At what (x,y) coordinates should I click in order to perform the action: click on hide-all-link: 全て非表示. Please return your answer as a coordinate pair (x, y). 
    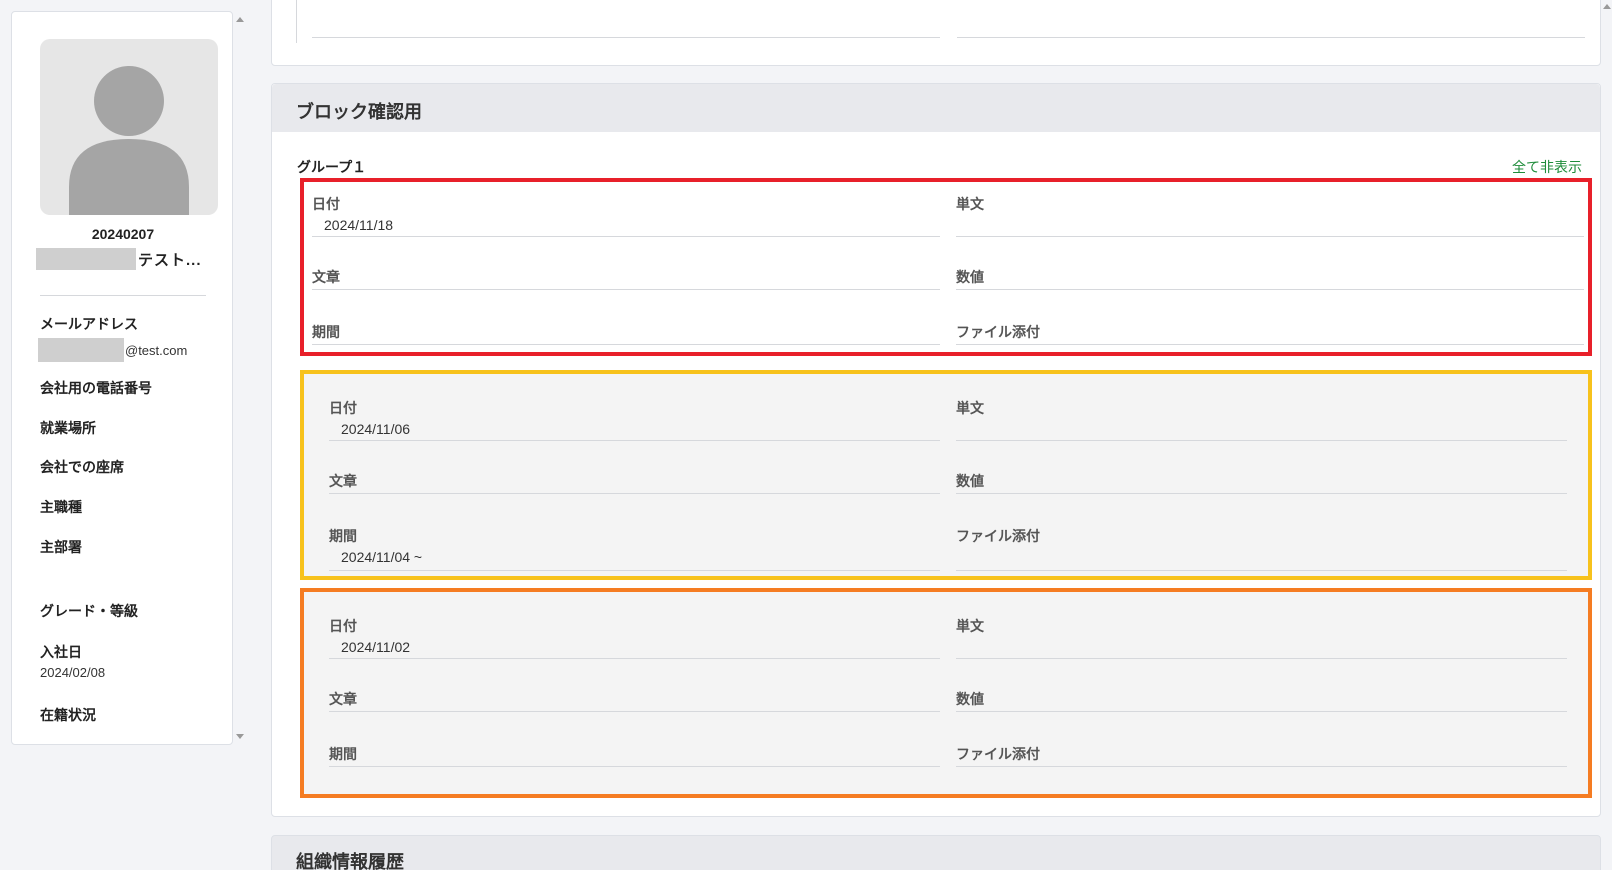
    Looking at the image, I should click on (1547, 167).